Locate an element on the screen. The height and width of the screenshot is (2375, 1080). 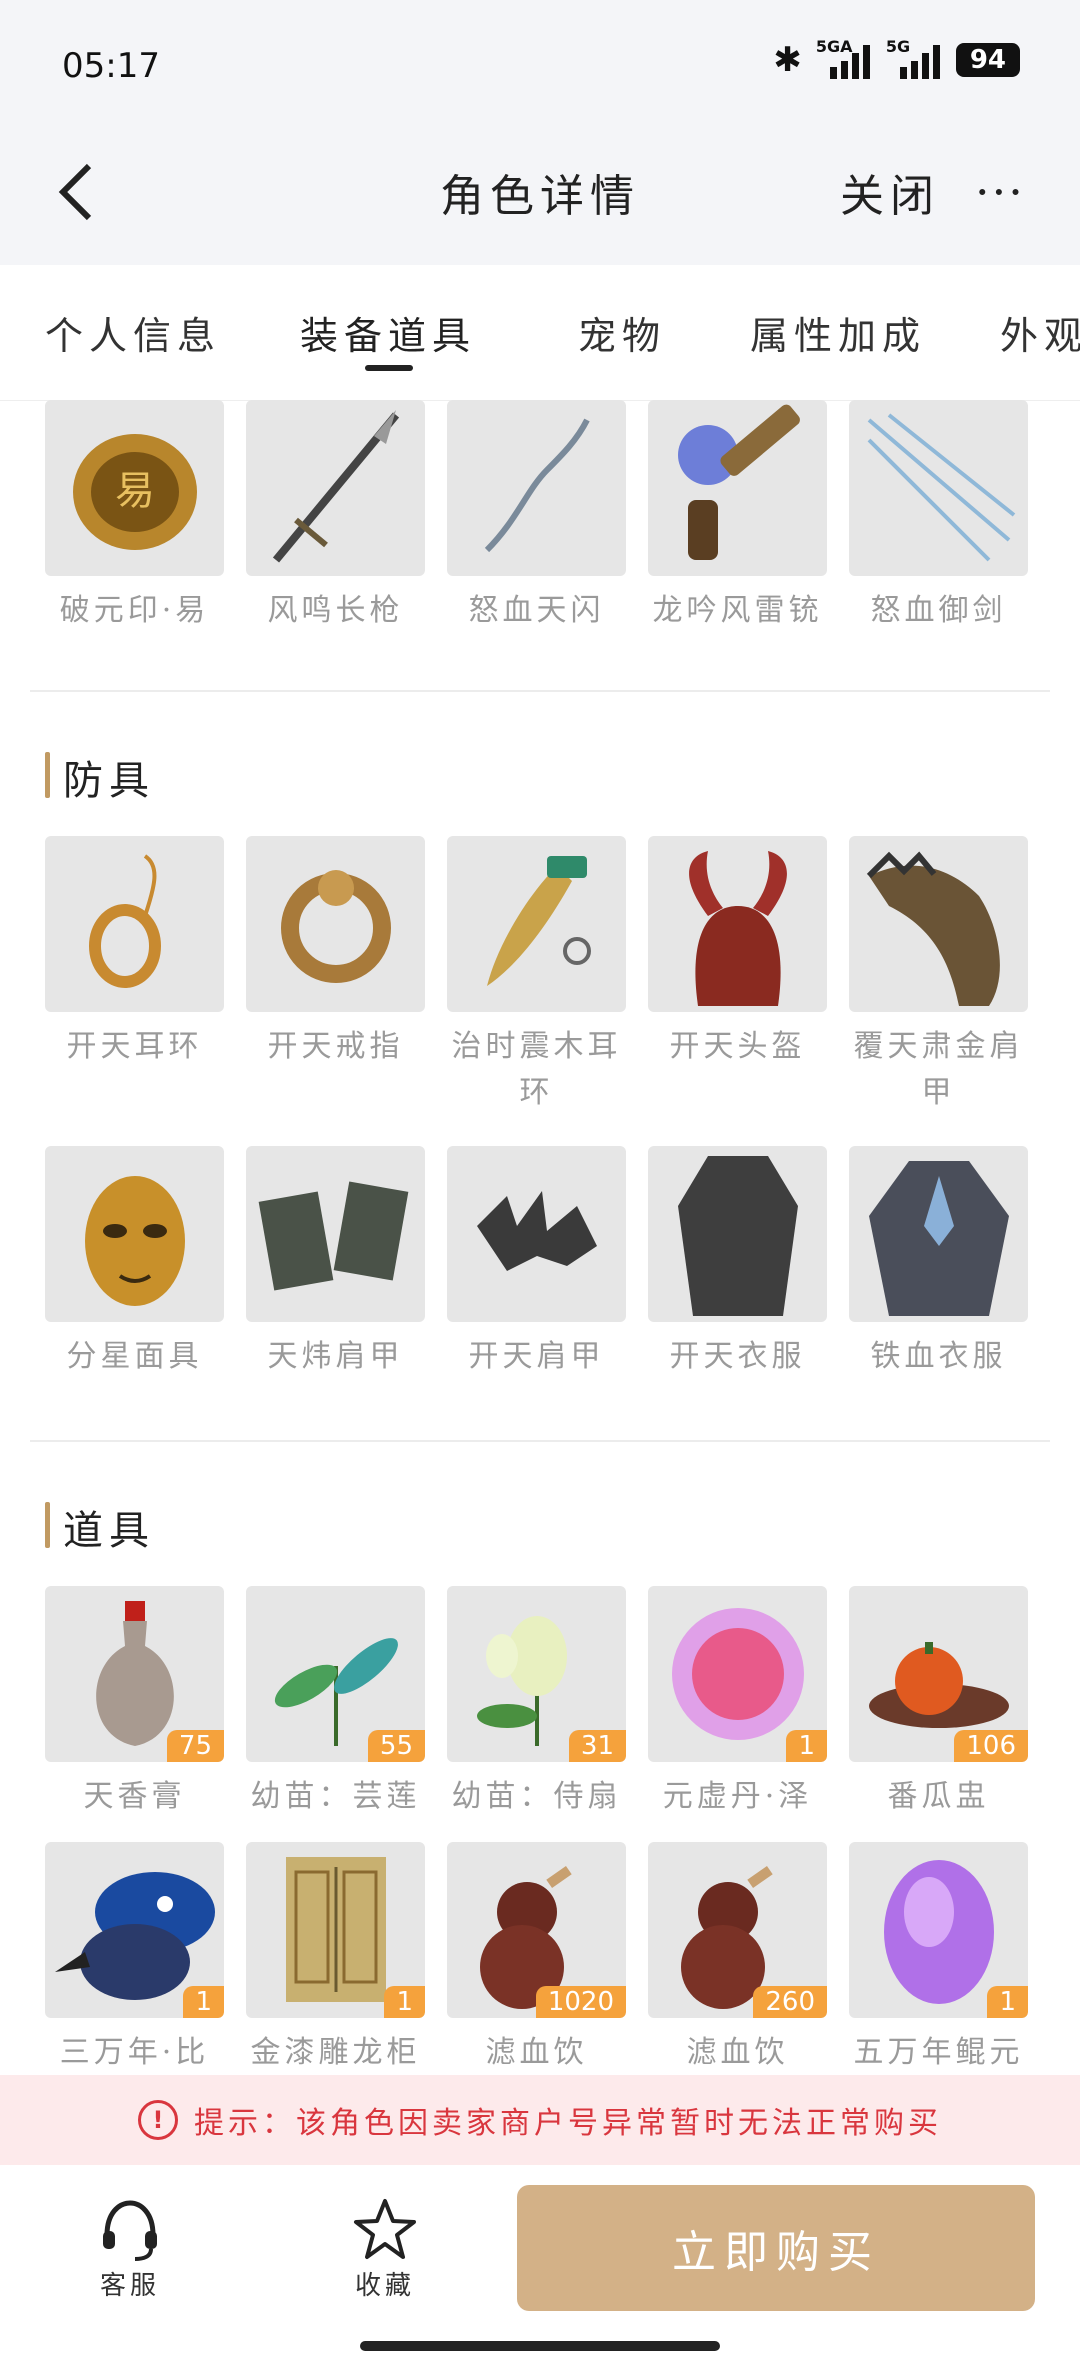
tab-pets: 宠物 is located at coordinates (622, 332).